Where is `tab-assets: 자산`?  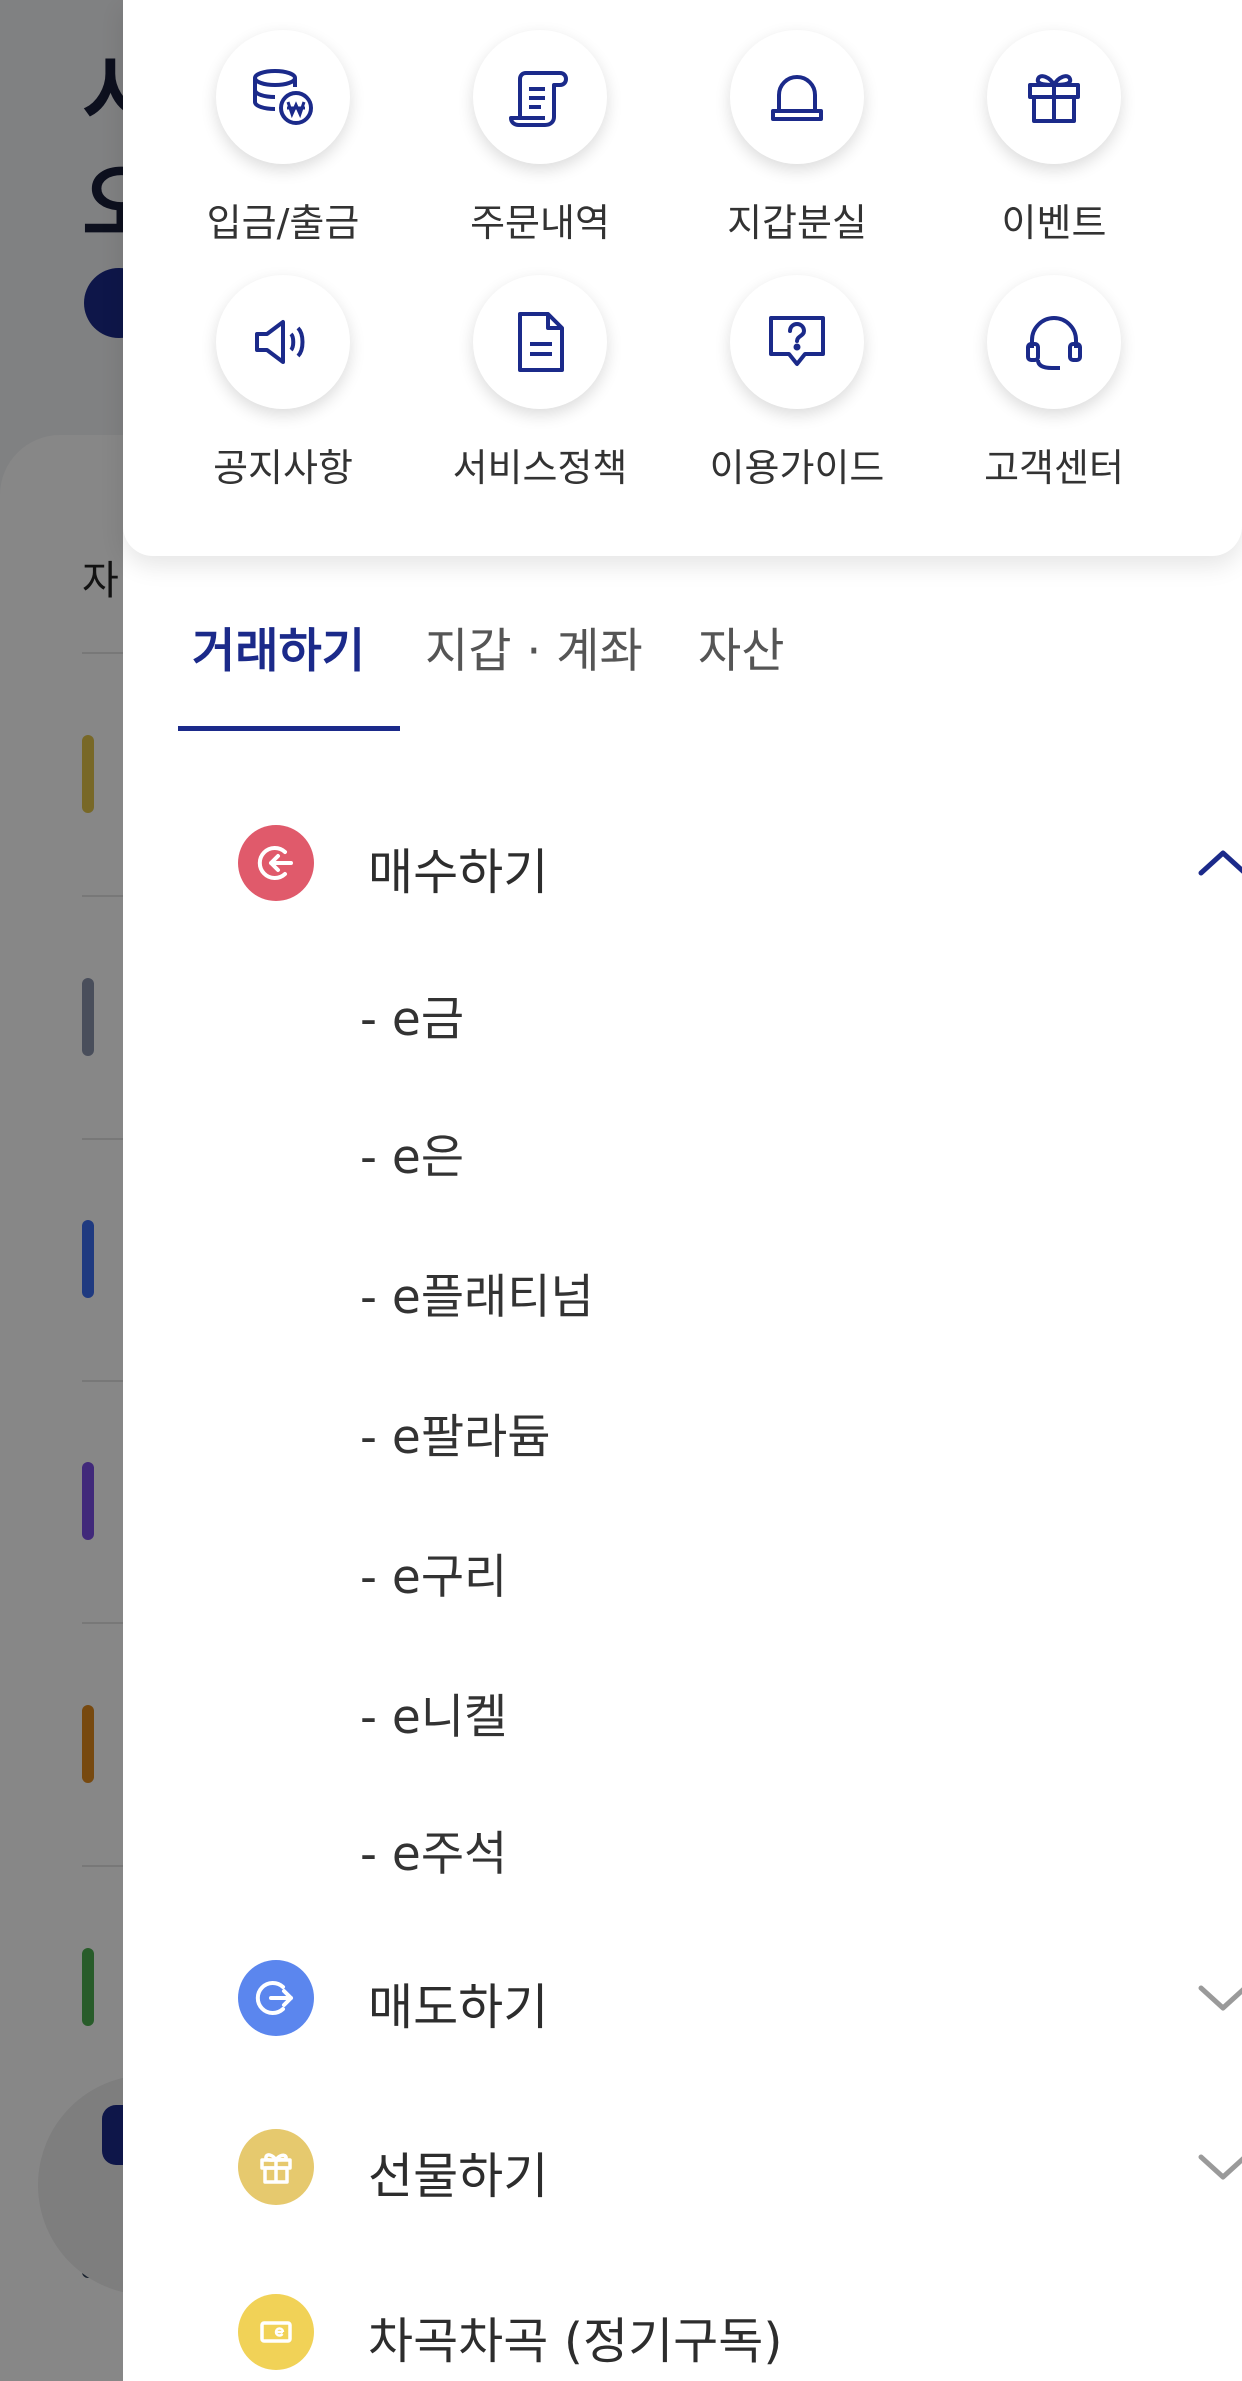
tab-assets: 자산 is located at coordinates (741, 646).